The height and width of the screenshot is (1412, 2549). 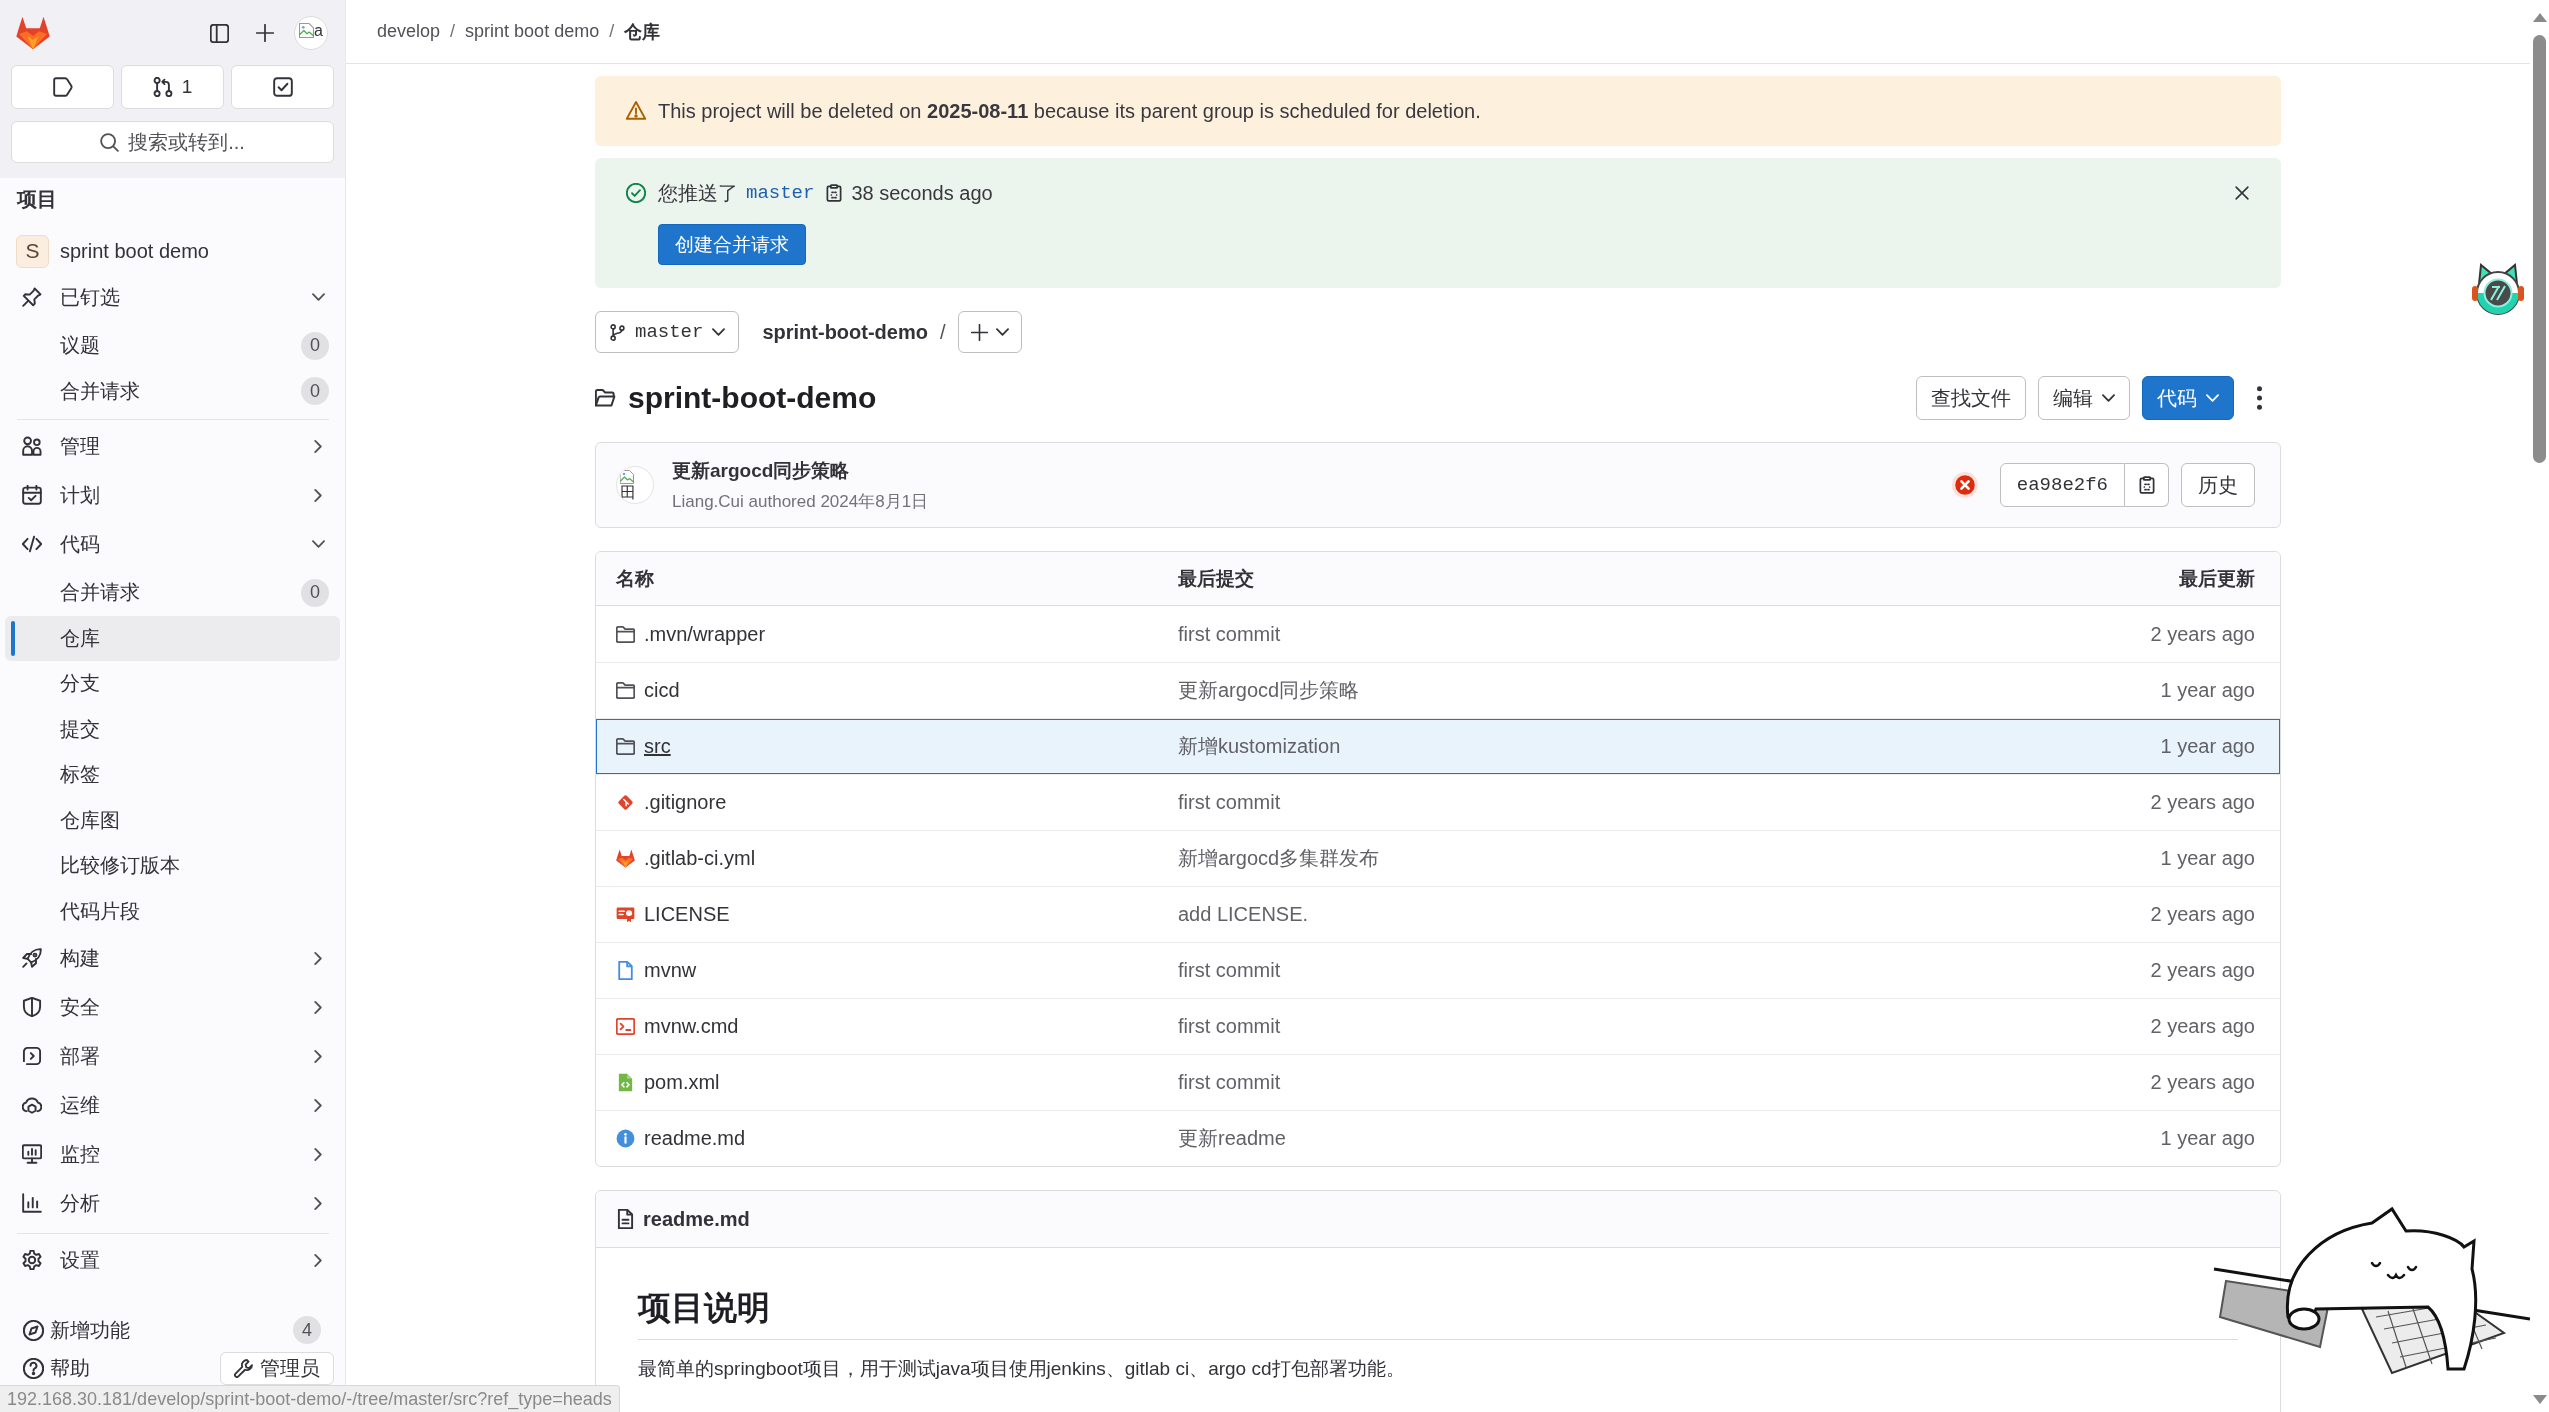 What do you see at coordinates (625, 746) in the screenshot?
I see `folder-icon` at bounding box center [625, 746].